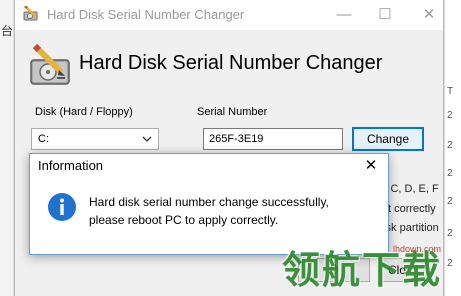 This screenshot has width=461, height=296. Describe the element at coordinates (371, 166) in the screenshot. I see `dialog-close-button: ✕` at that location.